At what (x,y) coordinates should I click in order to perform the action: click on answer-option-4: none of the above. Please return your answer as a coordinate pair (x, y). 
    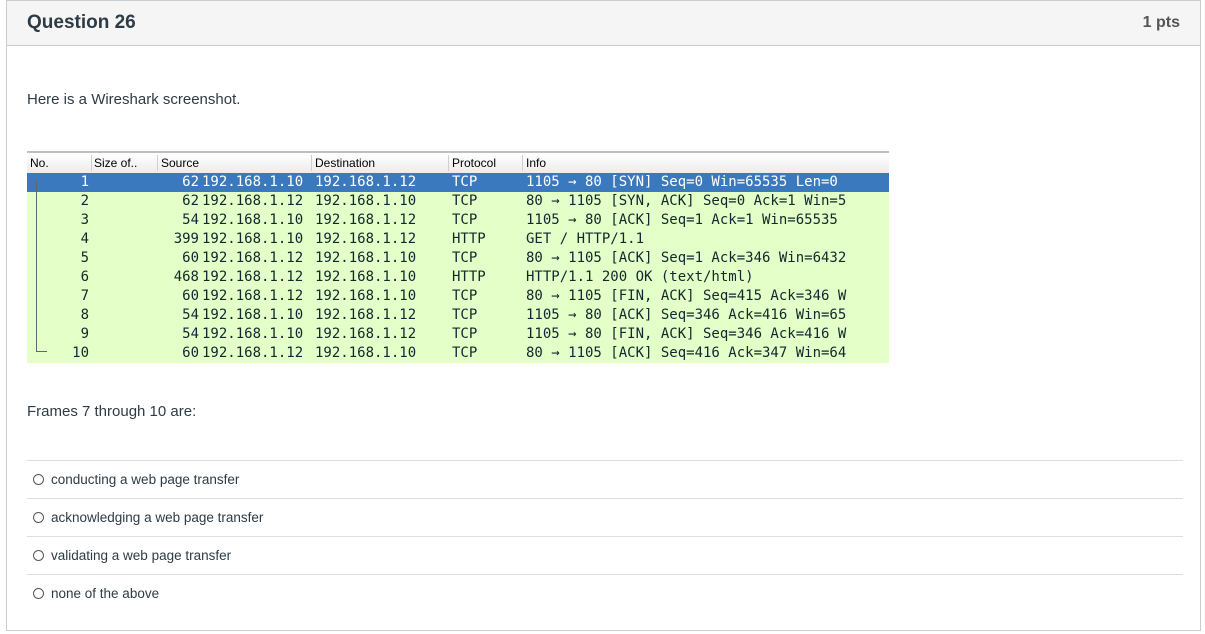
    Looking at the image, I should click on (605, 593).